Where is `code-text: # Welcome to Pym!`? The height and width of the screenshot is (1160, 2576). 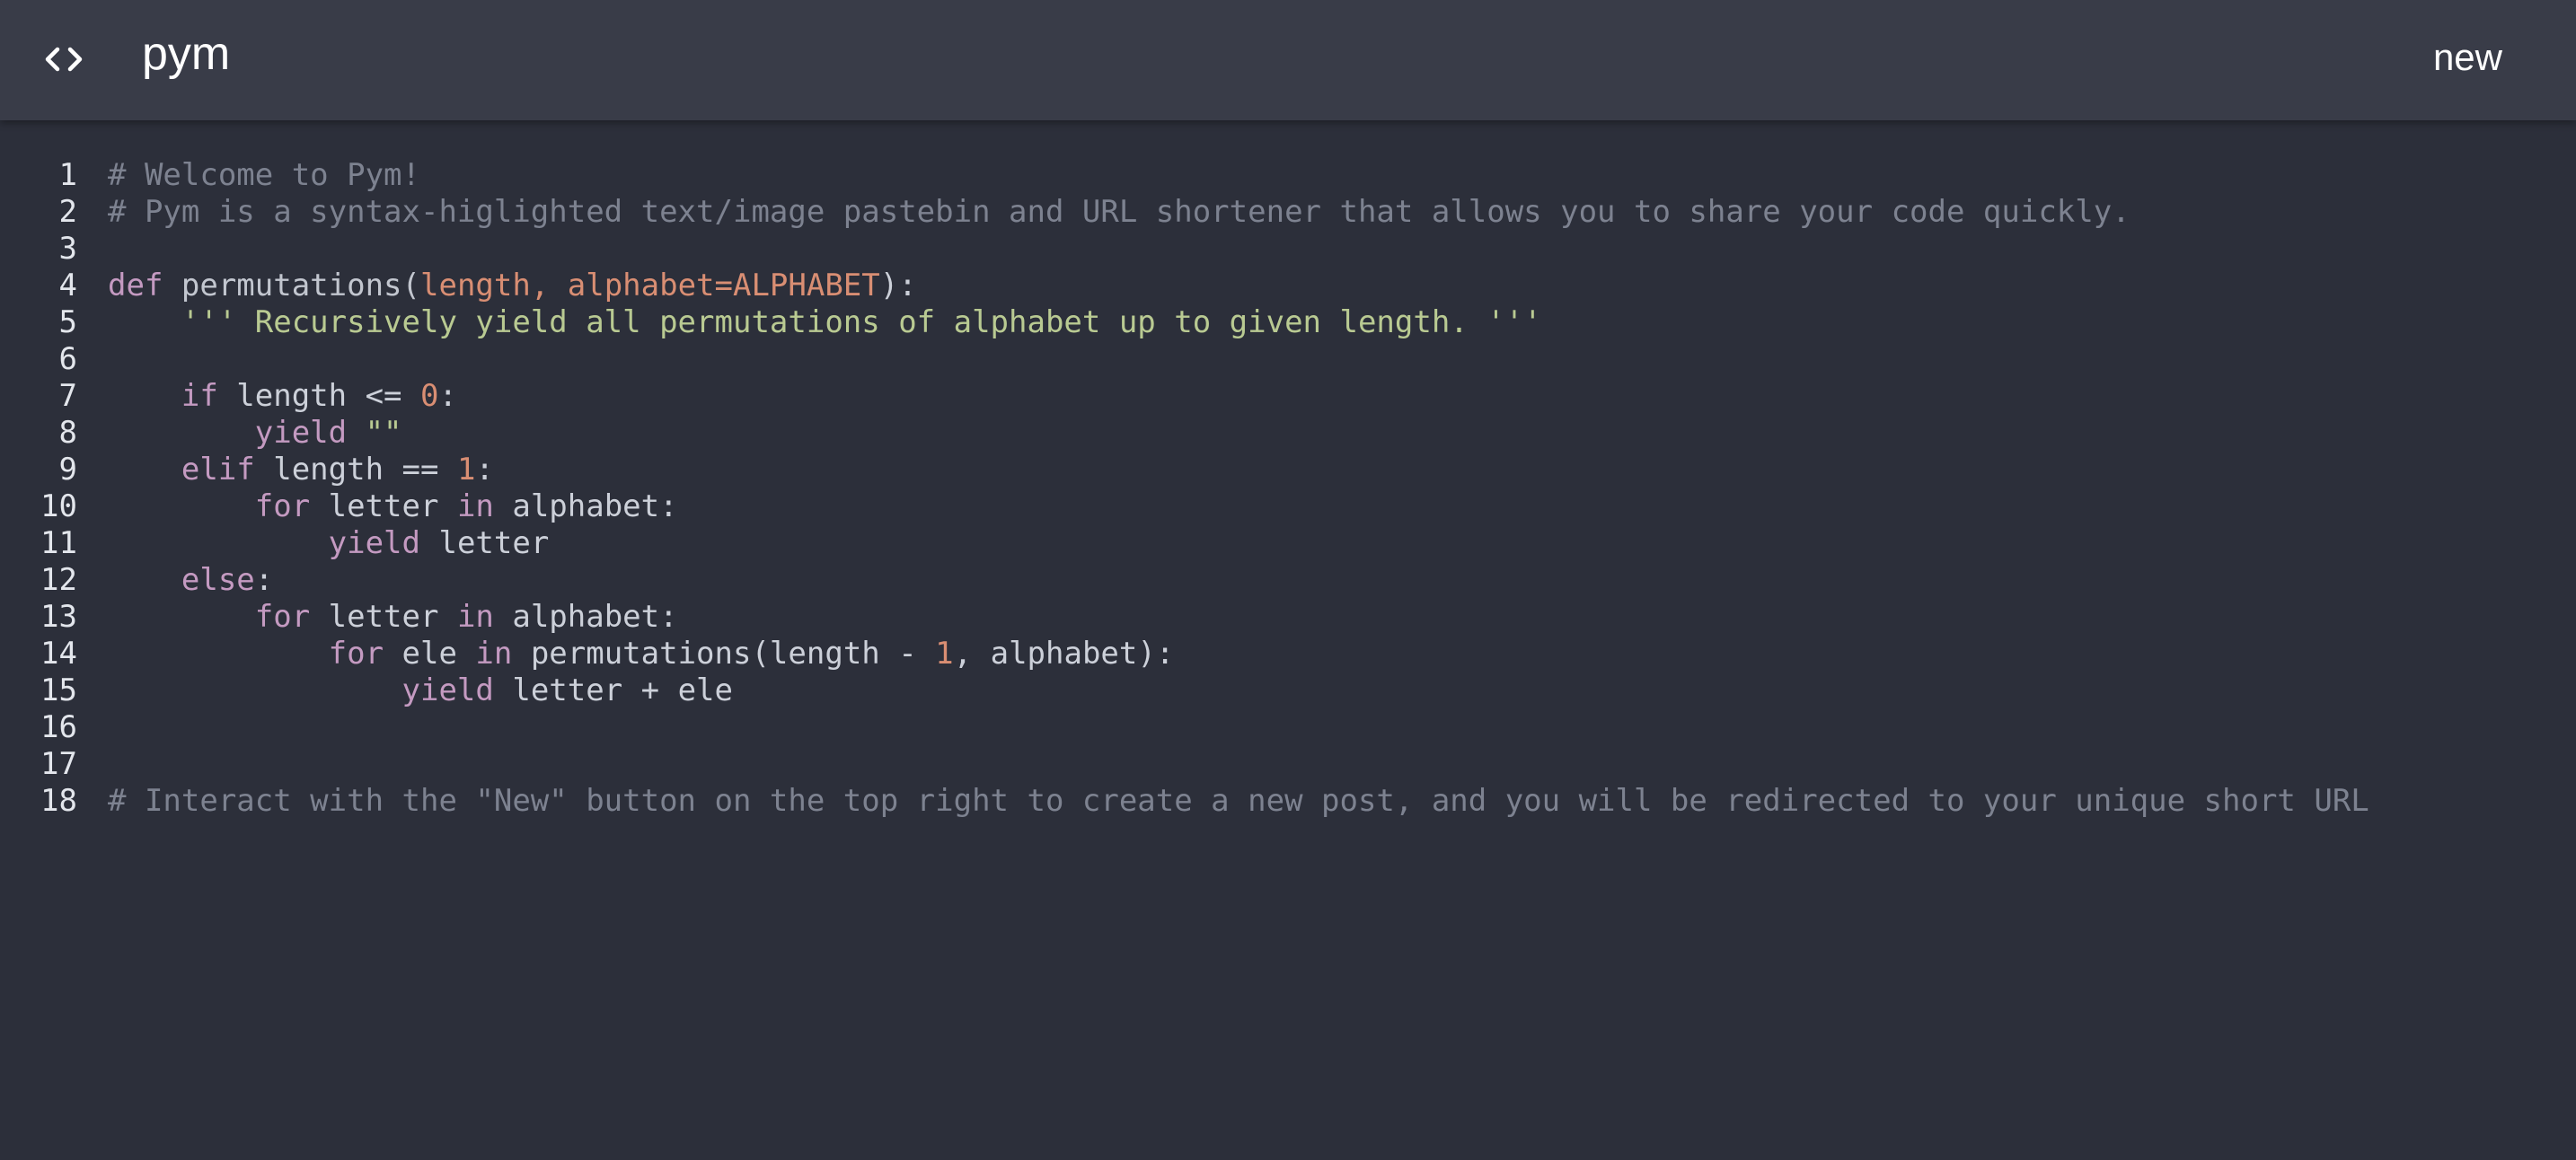
code-text: # Welcome to Pym! is located at coordinates (264, 175).